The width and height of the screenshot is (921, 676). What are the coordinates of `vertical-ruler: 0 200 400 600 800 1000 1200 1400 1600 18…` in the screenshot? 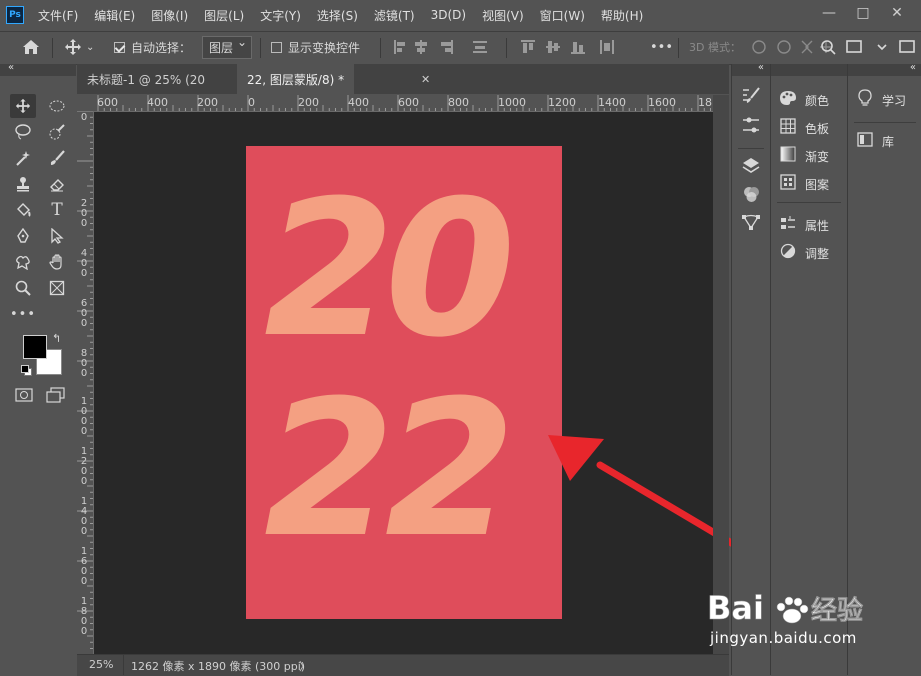 It's located at (85, 382).